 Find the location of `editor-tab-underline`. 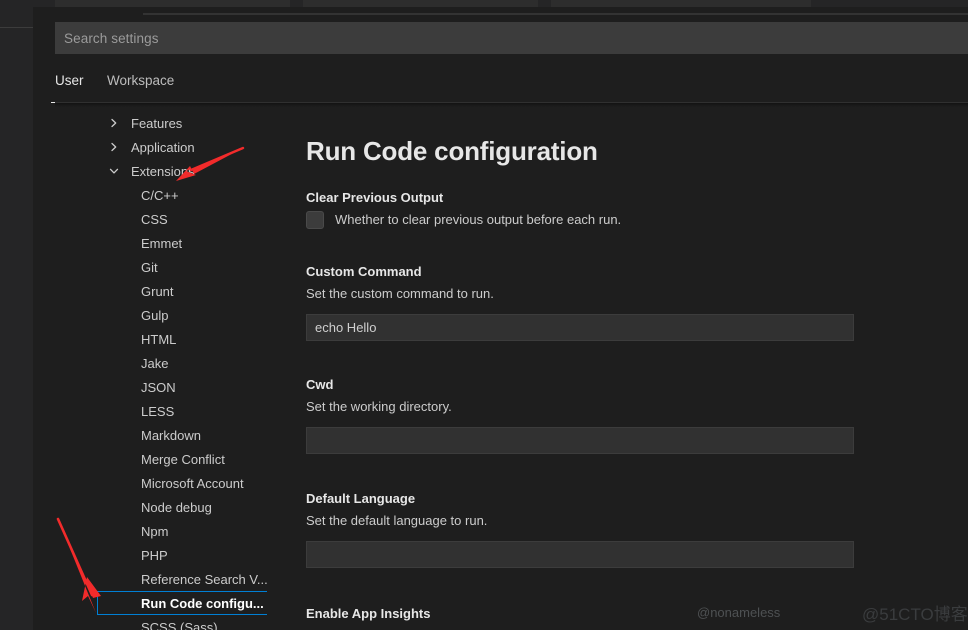

editor-tab-underline is located at coordinates (555, 14).